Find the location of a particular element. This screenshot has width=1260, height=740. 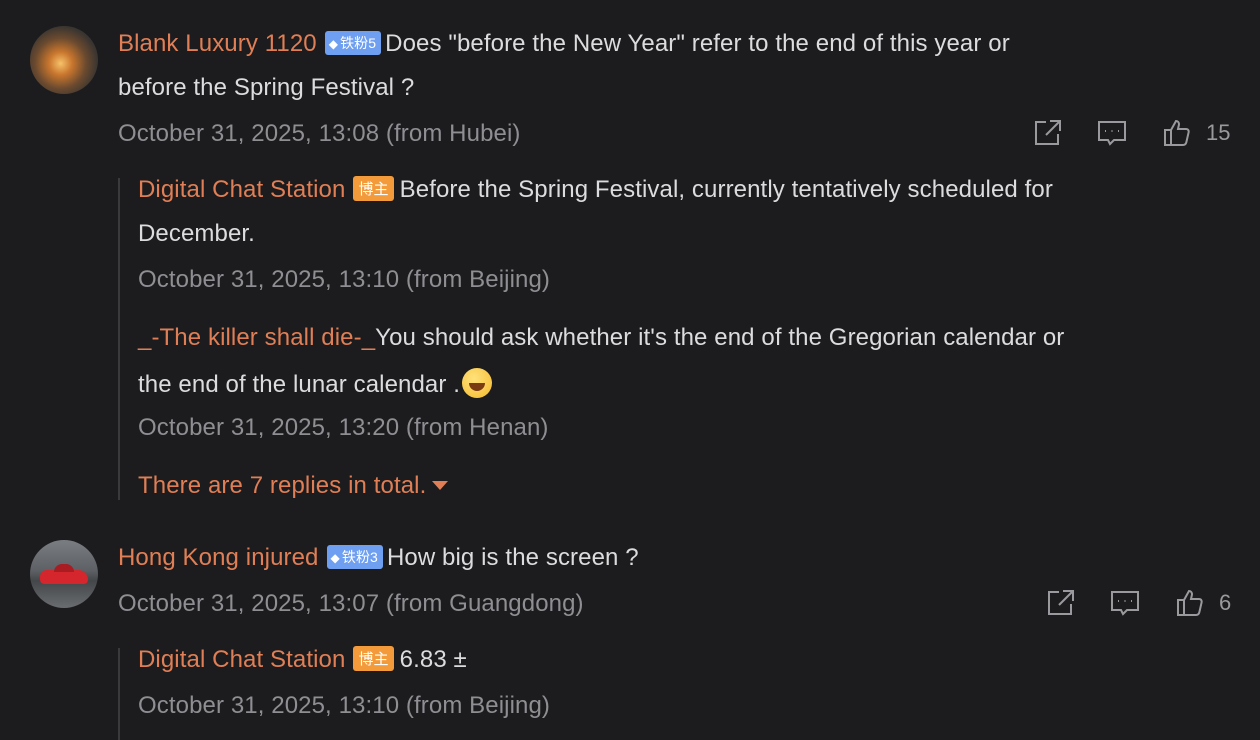

reply-text-cont: December. is located at coordinates (196, 233).